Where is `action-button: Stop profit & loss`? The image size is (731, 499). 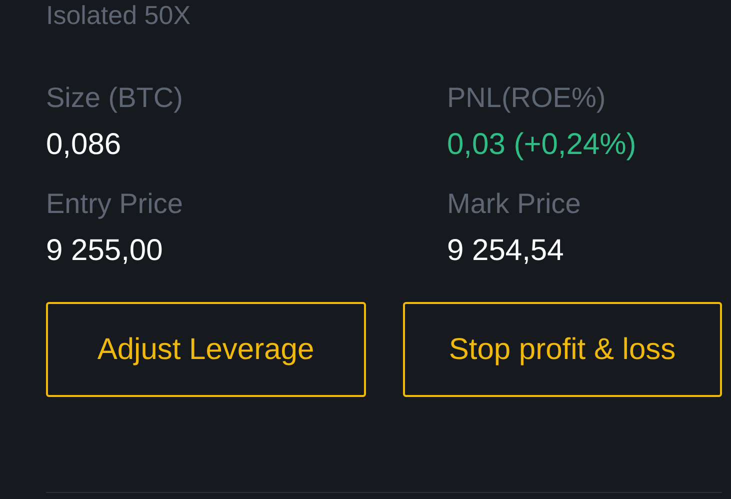
action-button: Stop profit & loss is located at coordinates (562, 349).